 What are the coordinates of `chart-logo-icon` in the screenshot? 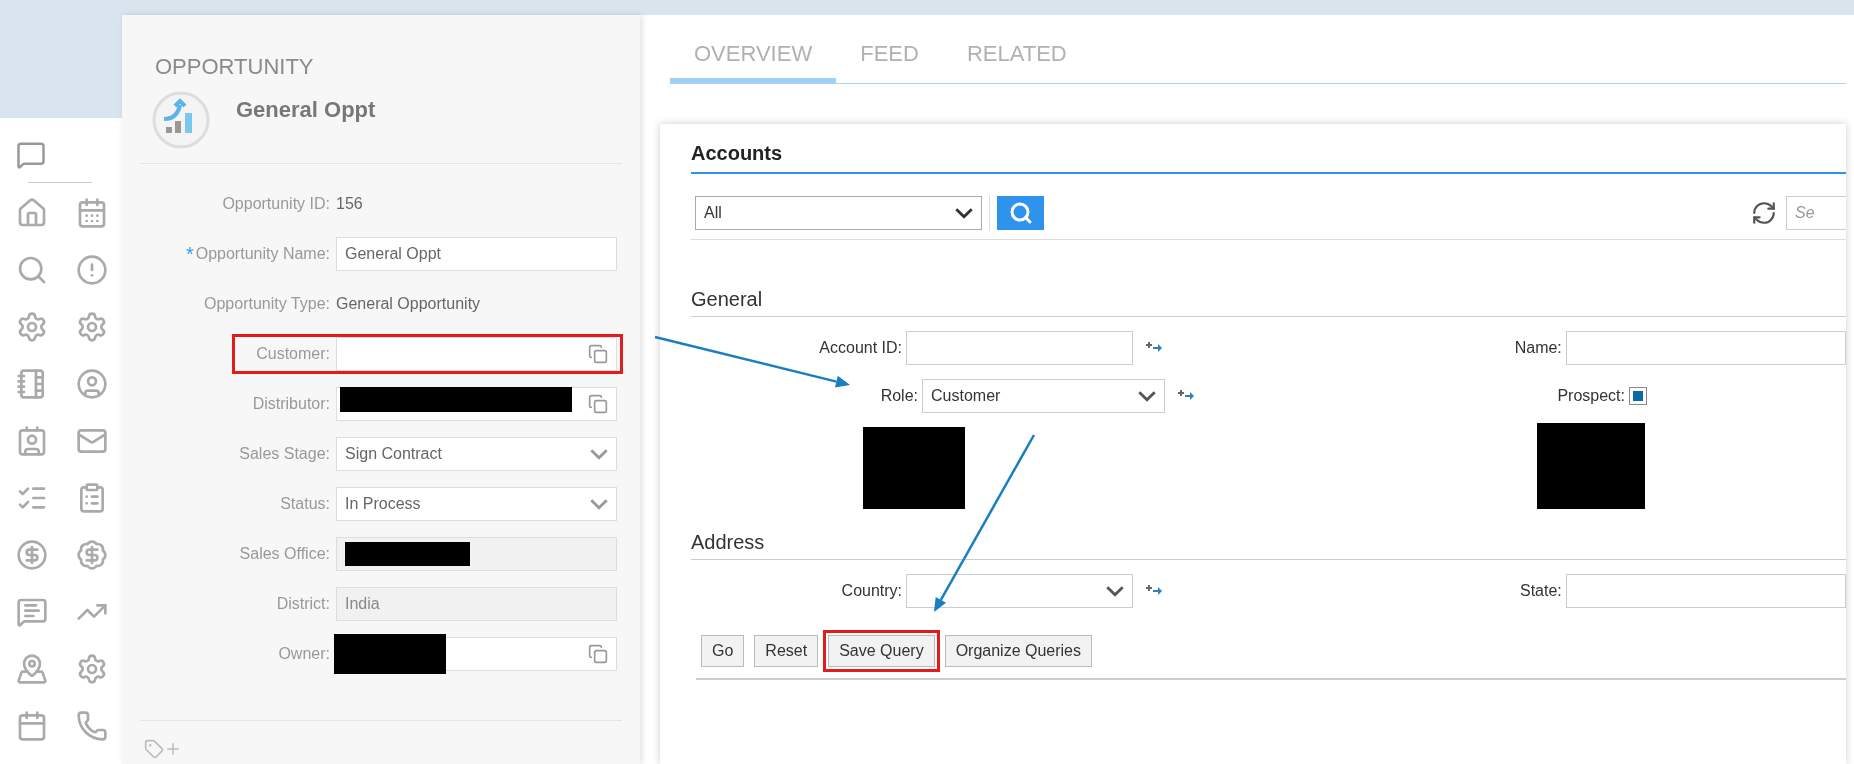 It's located at (181, 120).